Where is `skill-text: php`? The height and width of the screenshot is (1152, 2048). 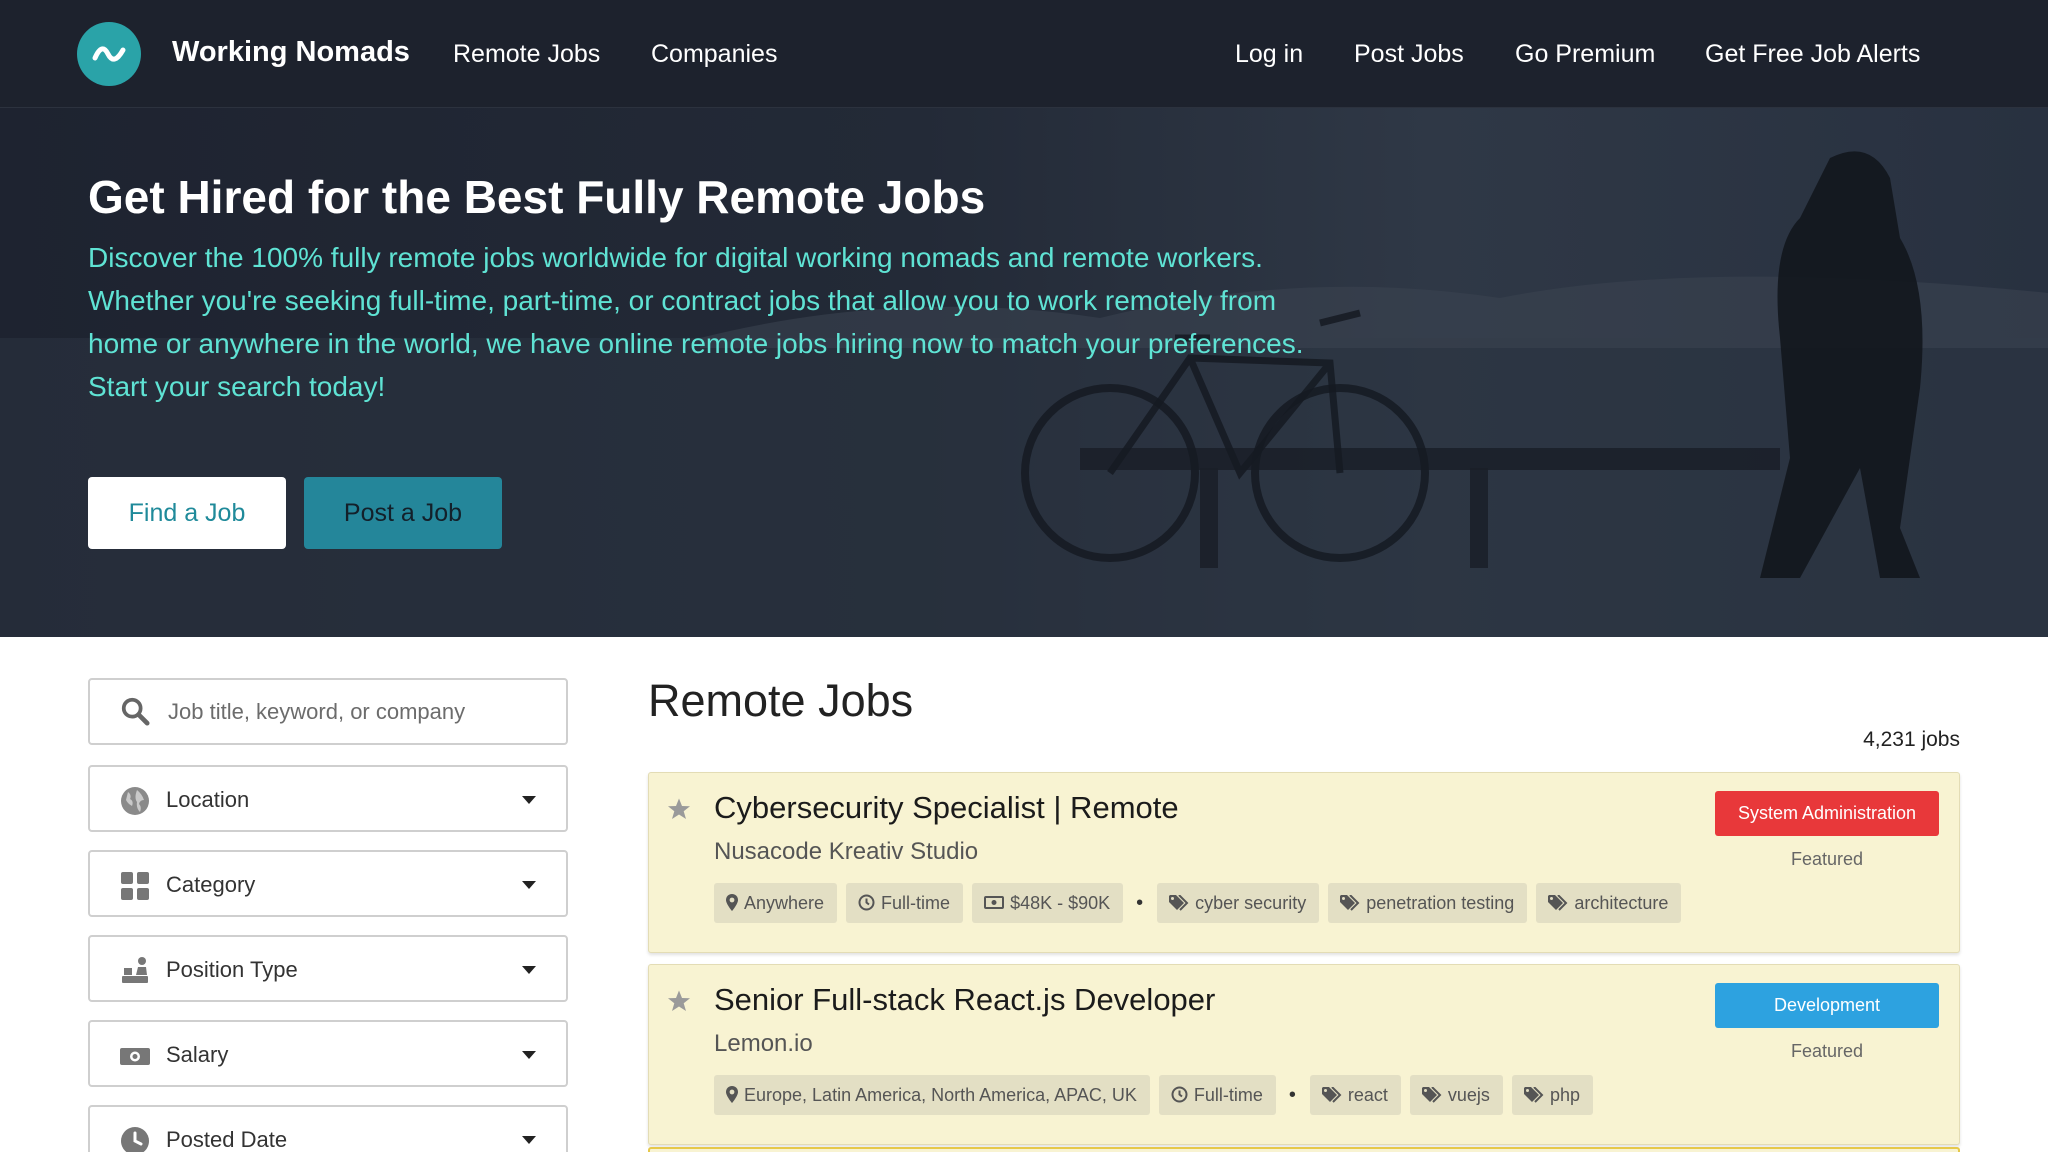 skill-text: php is located at coordinates (1564, 1095).